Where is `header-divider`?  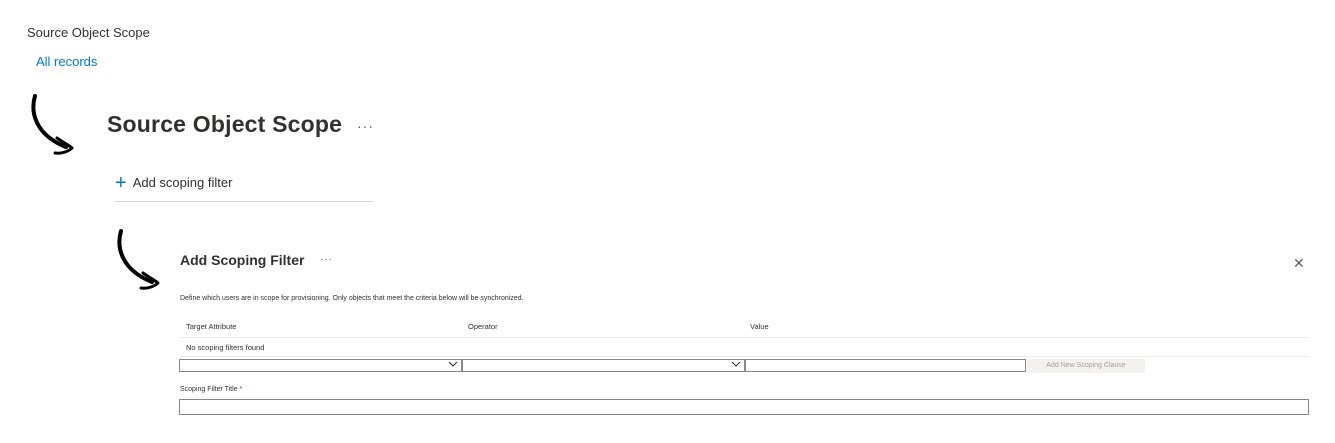
header-divider is located at coordinates (744, 337).